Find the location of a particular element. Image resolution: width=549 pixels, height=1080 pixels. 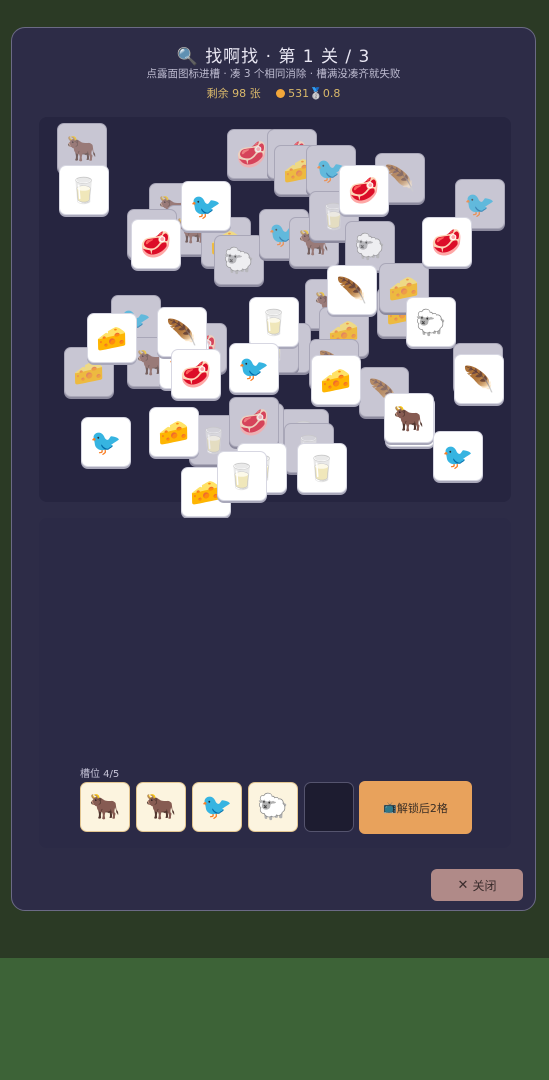

coin-icon is located at coordinates (280, 93).